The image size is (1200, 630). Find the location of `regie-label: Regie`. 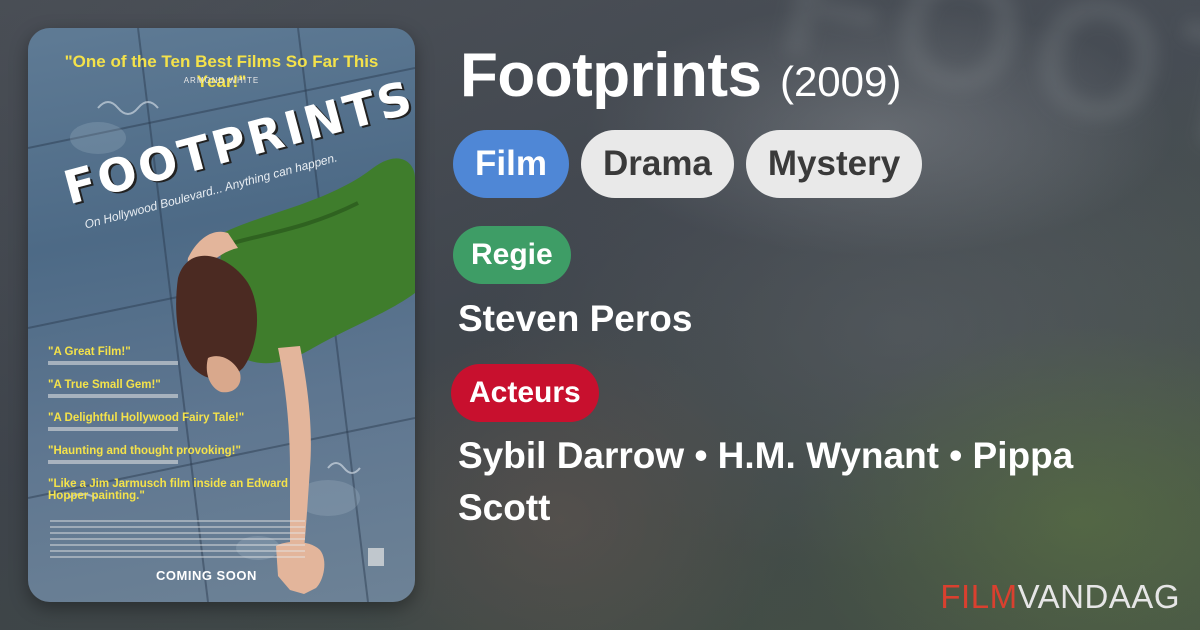

regie-label: Regie is located at coordinates (512, 255).